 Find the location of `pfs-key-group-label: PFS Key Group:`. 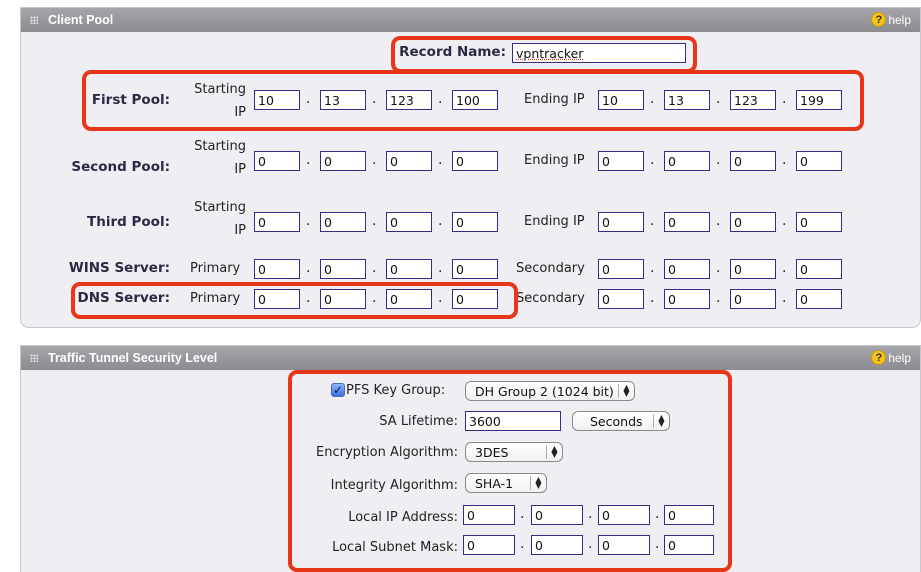

pfs-key-group-label: PFS Key Group: is located at coordinates (396, 390).